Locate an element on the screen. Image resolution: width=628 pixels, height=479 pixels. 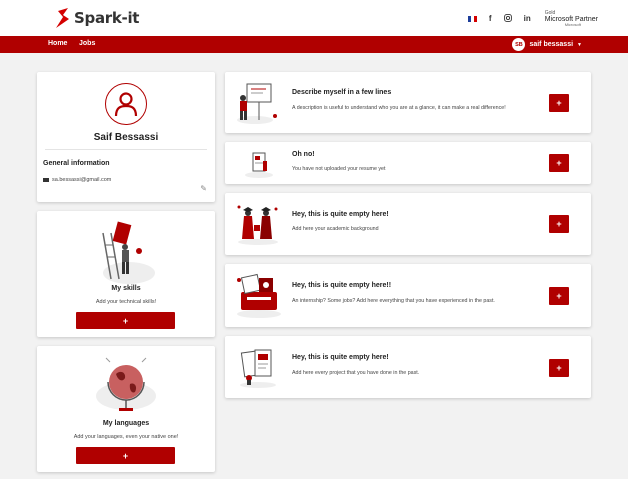
header-icons: f in Gold Microsoft Partner Microsoft is located at coordinates (532, 19).